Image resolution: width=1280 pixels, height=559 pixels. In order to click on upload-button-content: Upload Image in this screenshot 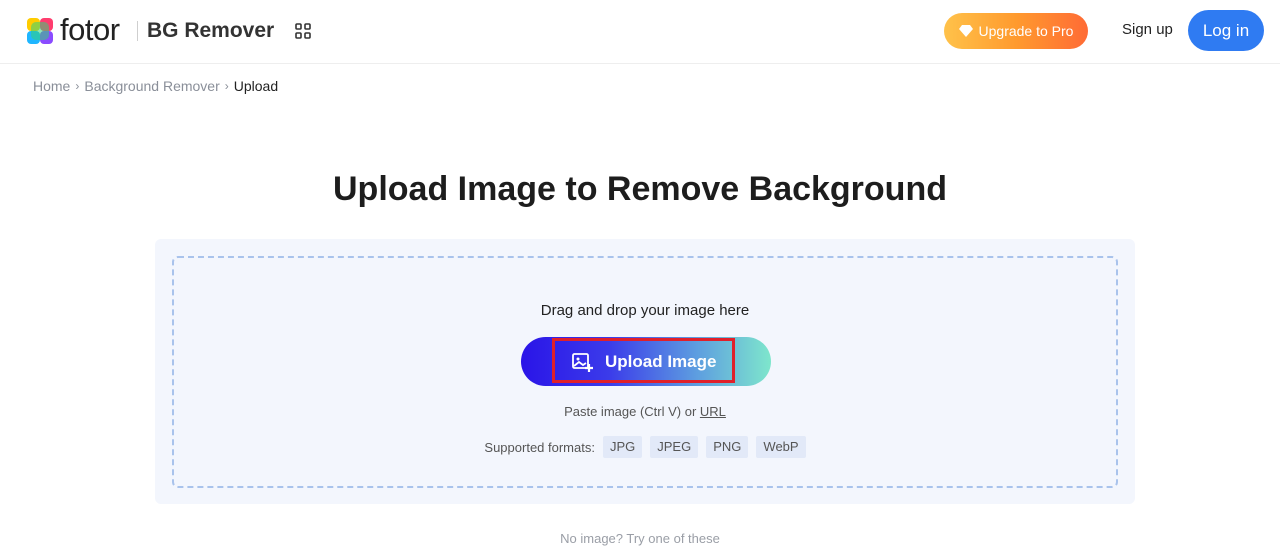, I will do `click(643, 361)`.